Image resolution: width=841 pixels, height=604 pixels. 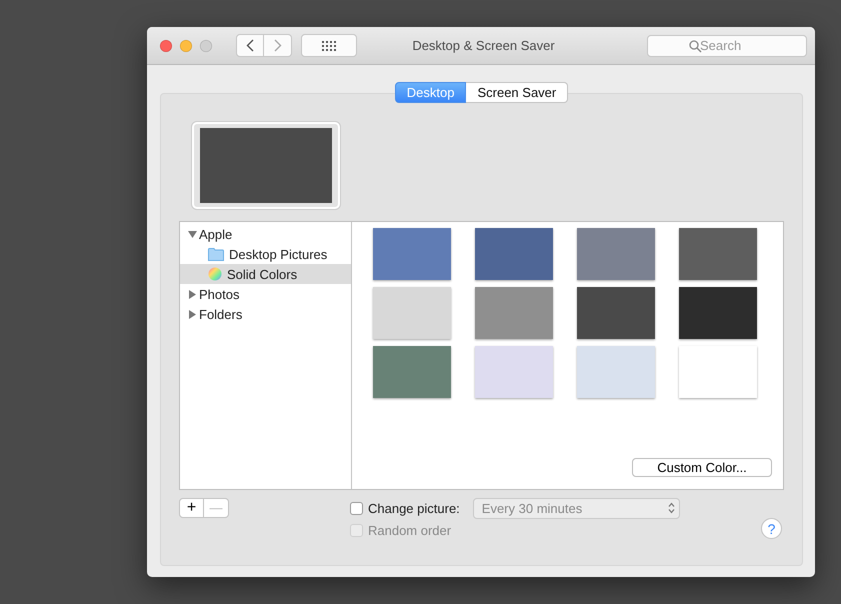 What do you see at coordinates (215, 274) in the screenshot?
I see `color-wheel-icon` at bounding box center [215, 274].